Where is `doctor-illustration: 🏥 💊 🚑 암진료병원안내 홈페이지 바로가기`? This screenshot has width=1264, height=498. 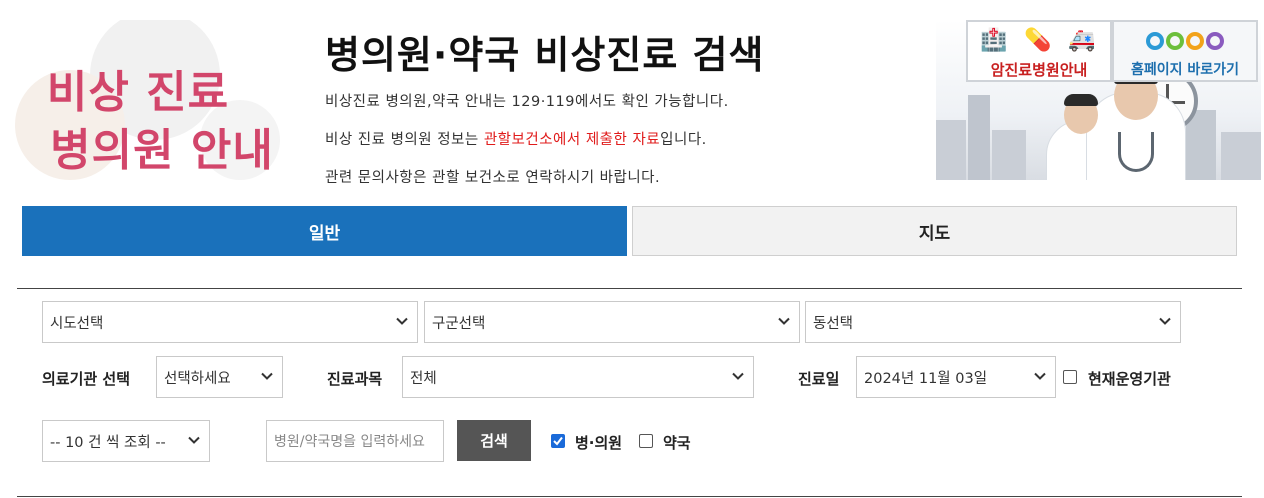 doctor-illustration: 🏥 💊 🚑 암진료병원안내 홈페이지 바로가기 is located at coordinates (1098, 100).